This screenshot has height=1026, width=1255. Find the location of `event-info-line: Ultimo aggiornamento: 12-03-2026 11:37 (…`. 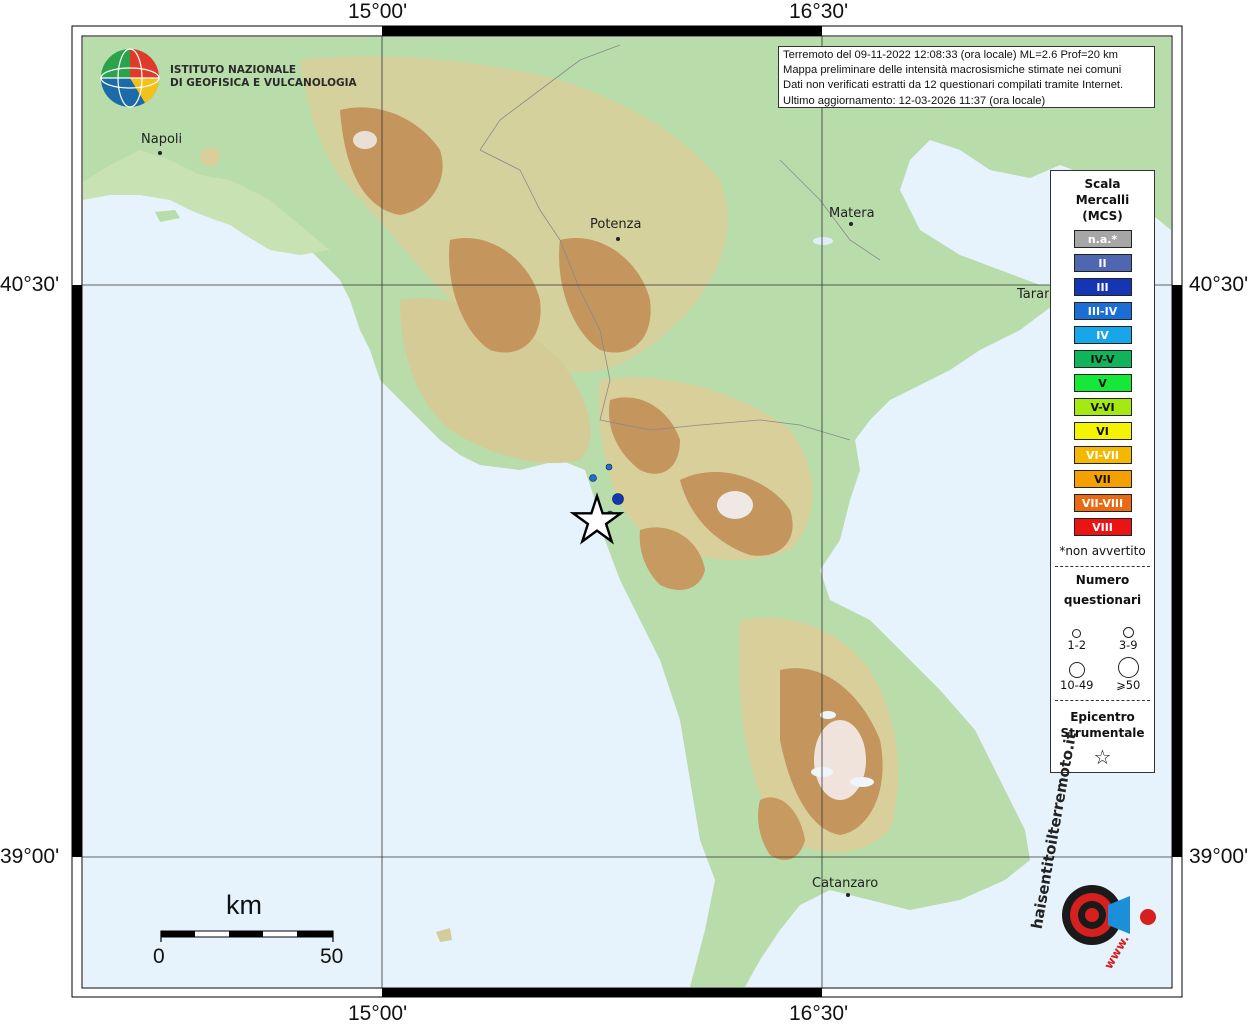

event-info-line: Ultimo aggiornamento: 12-03-2026 11:37 (… is located at coordinates (914, 100).